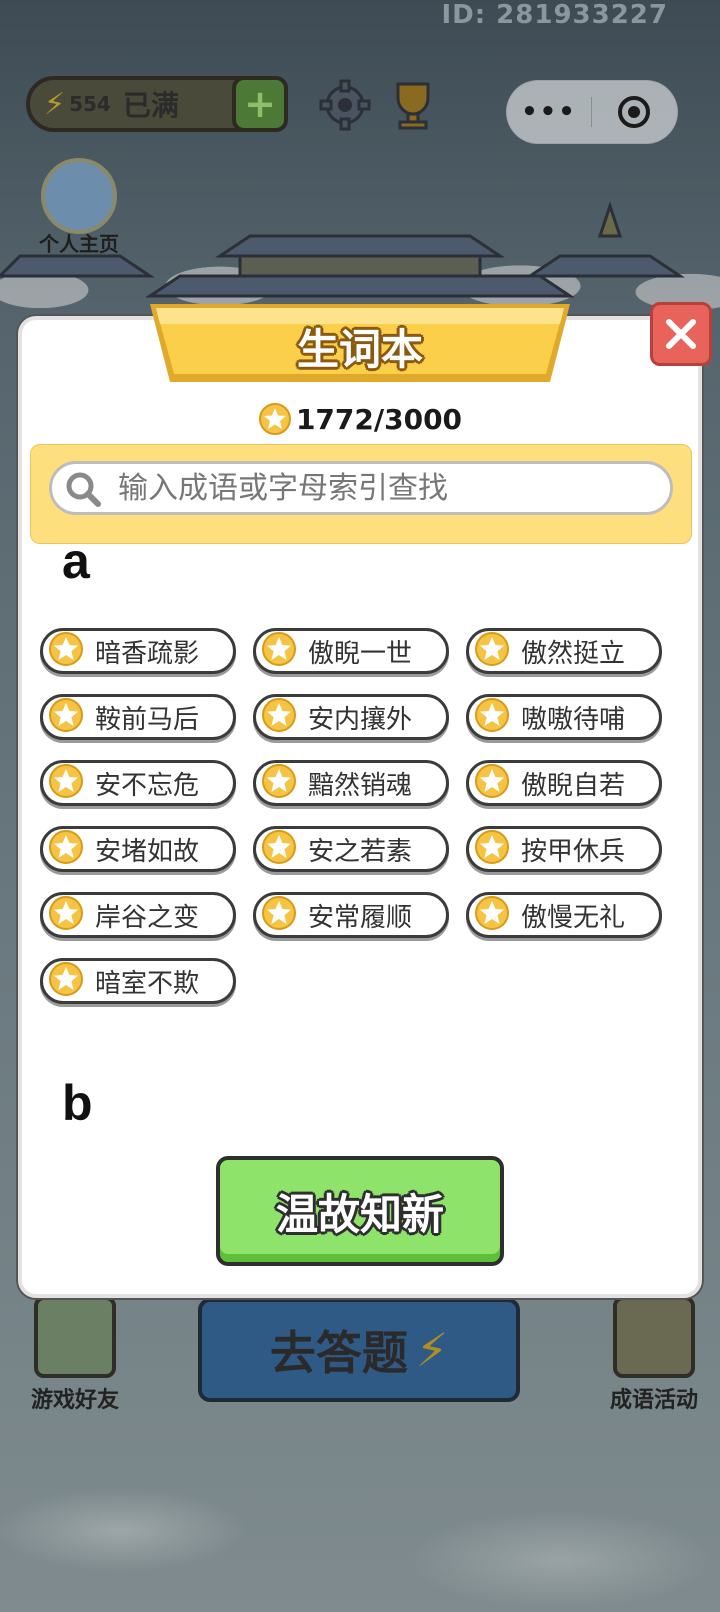  Describe the element at coordinates (573, 851) in the screenshot. I see `idiom-text: 按甲休兵` at that location.